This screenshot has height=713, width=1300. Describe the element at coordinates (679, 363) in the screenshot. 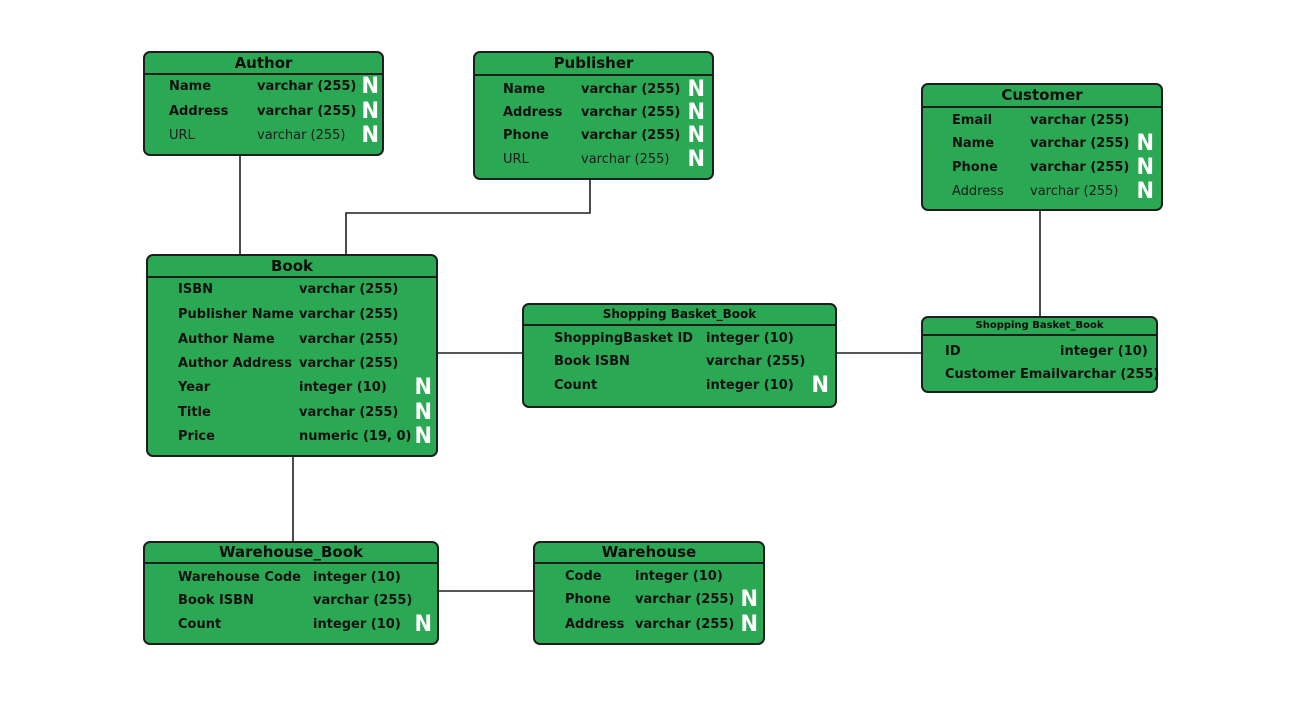

I see `field-row: Book ISBN varchar (255)` at that location.